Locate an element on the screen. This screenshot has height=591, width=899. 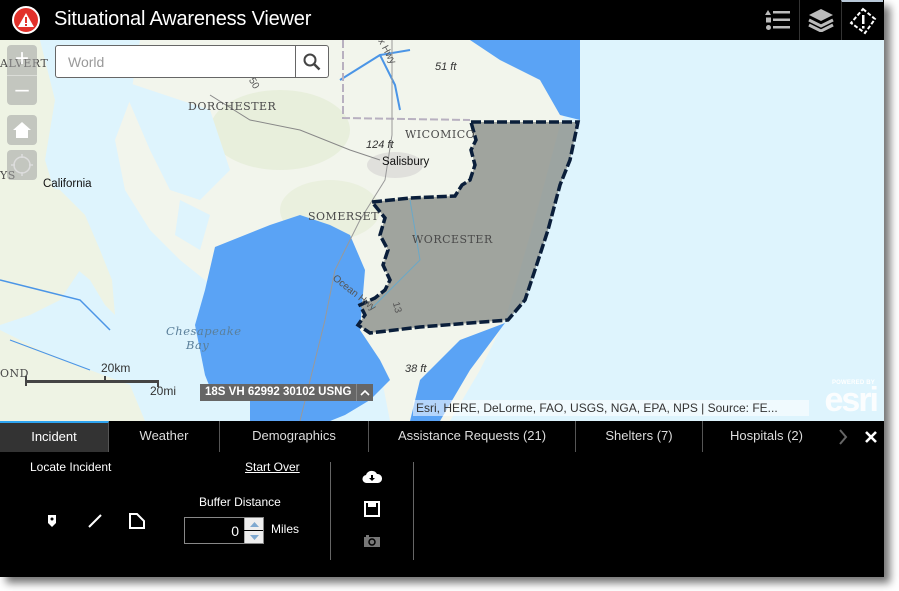
alert-button is located at coordinates (862, 20).